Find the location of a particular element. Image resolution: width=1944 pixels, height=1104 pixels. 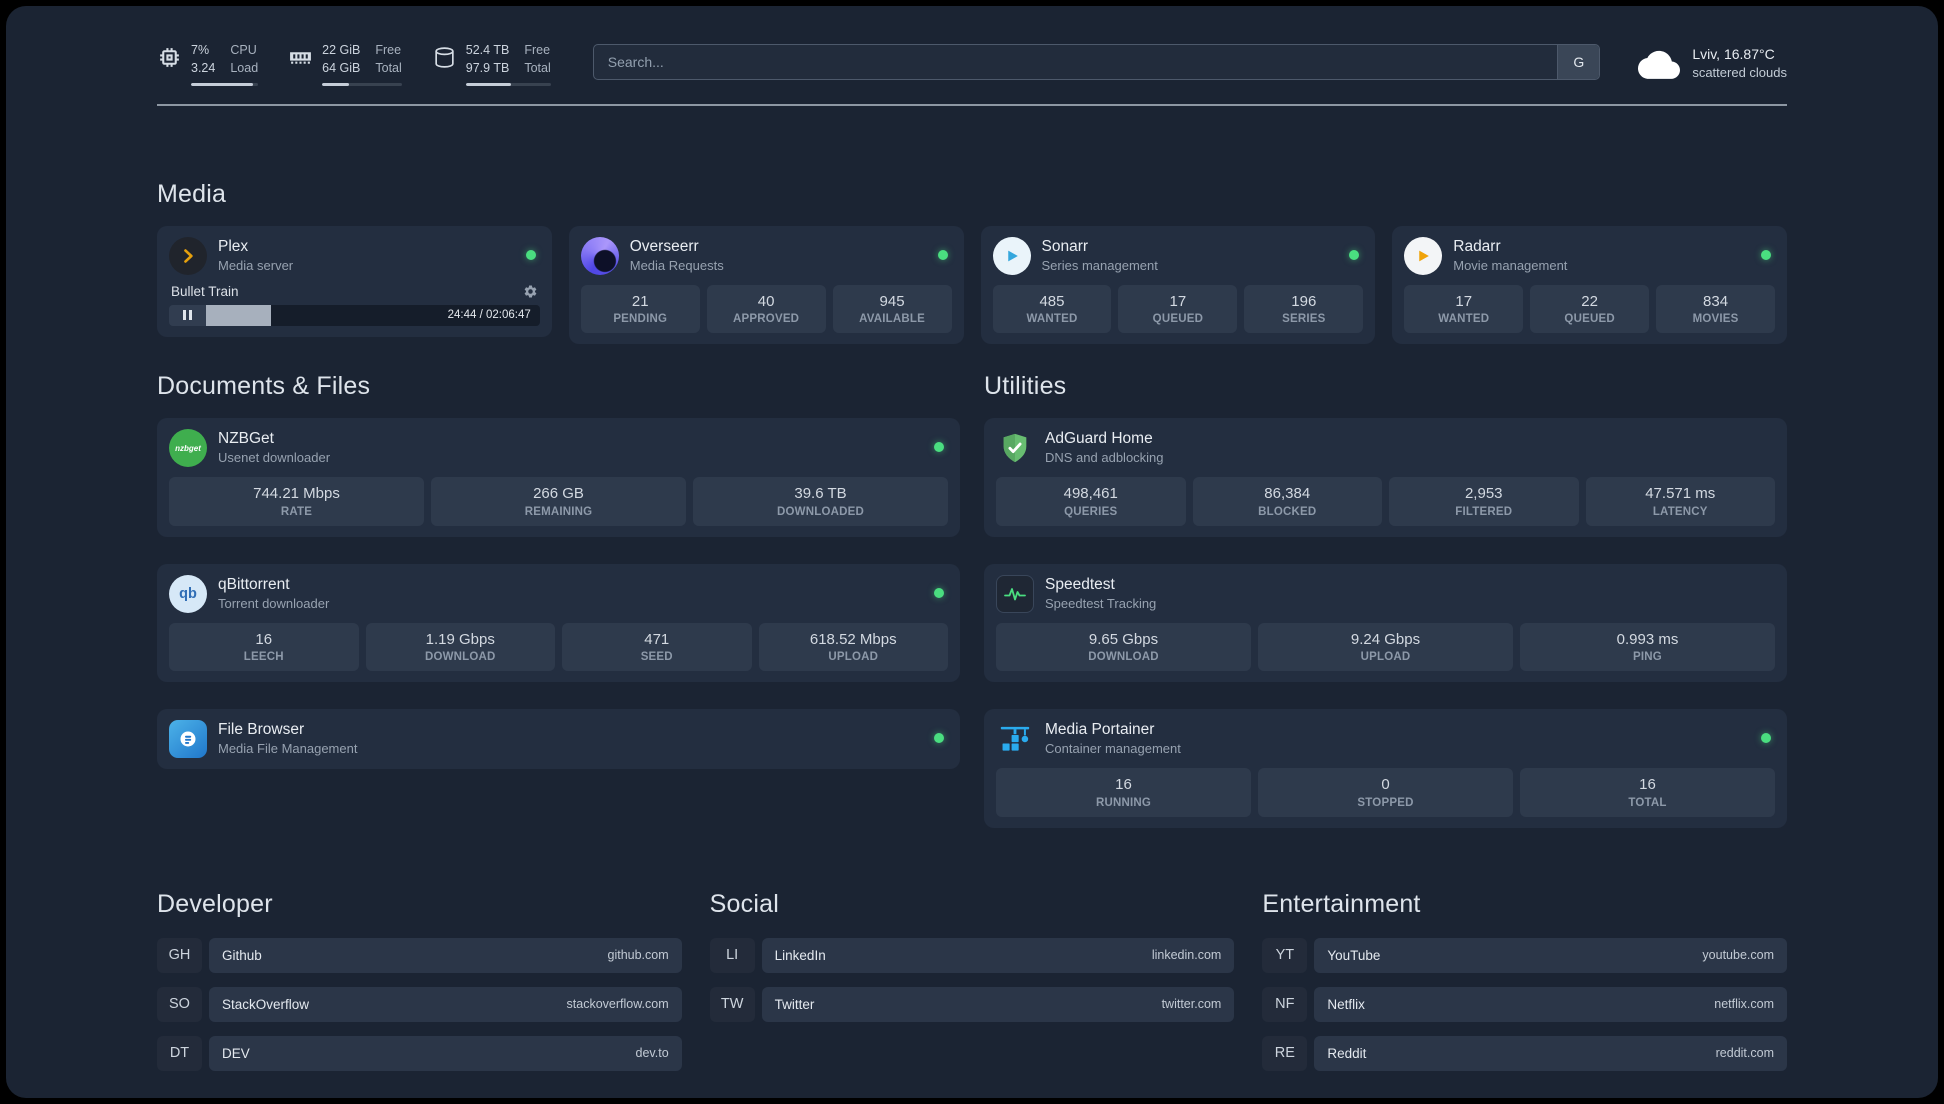

stat-value: 22 is located at coordinates (1589, 301).